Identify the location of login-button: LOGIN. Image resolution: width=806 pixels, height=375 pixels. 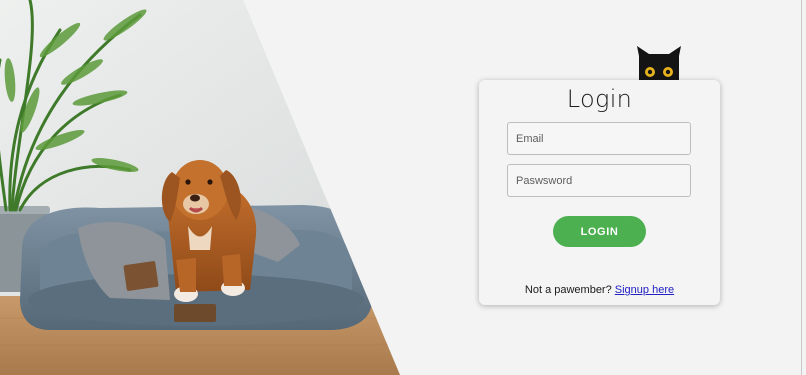
(599, 231).